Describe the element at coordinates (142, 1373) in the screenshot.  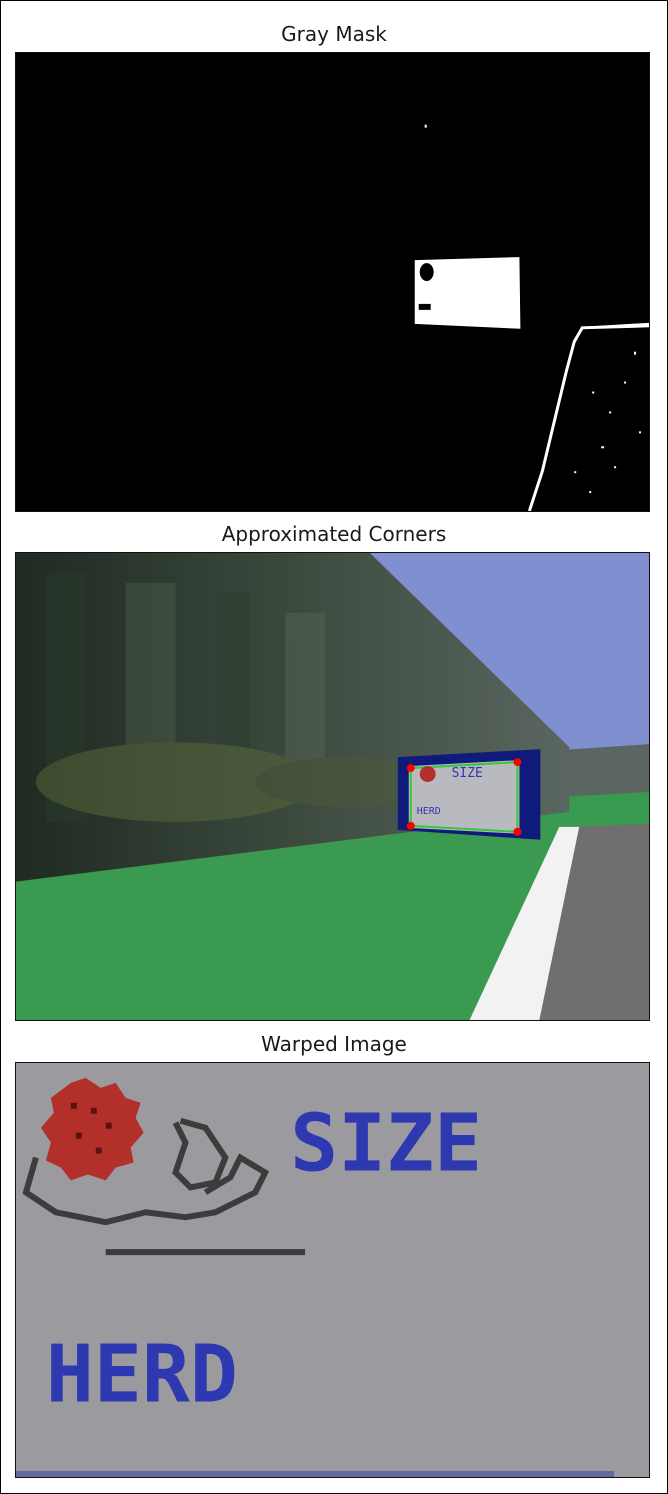
I see `warped-bottom-word: HERD` at that location.